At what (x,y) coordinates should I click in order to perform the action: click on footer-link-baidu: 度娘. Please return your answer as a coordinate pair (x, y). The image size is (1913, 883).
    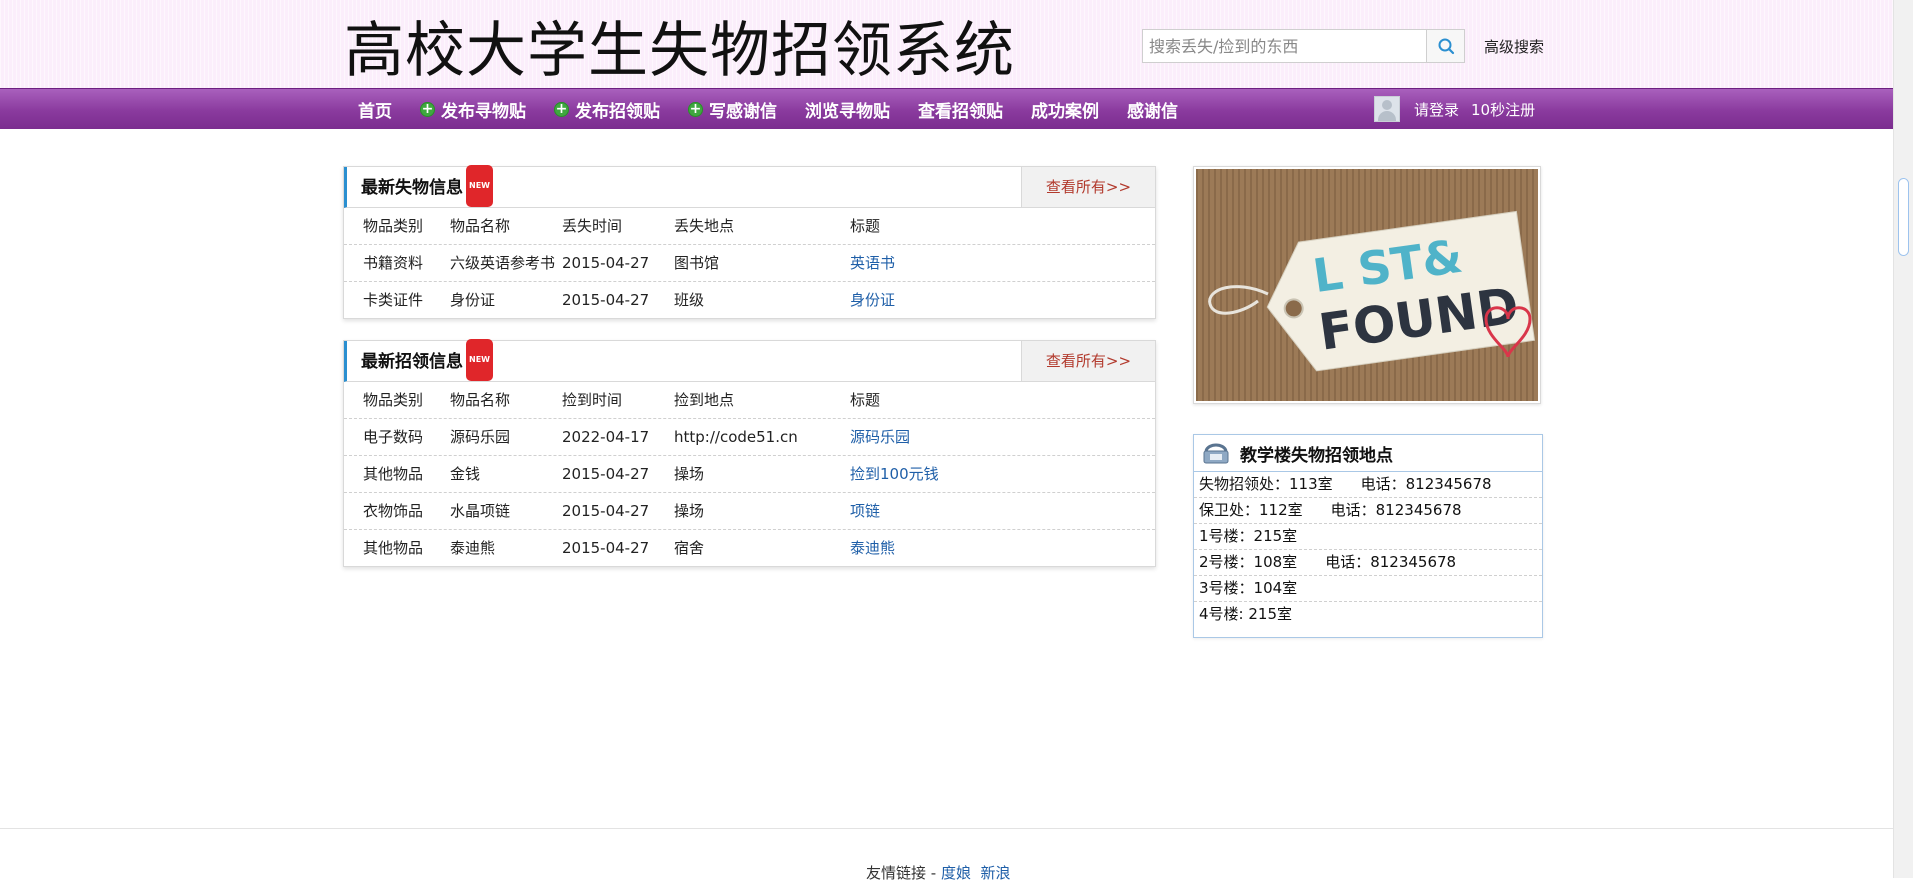
    Looking at the image, I should click on (956, 873).